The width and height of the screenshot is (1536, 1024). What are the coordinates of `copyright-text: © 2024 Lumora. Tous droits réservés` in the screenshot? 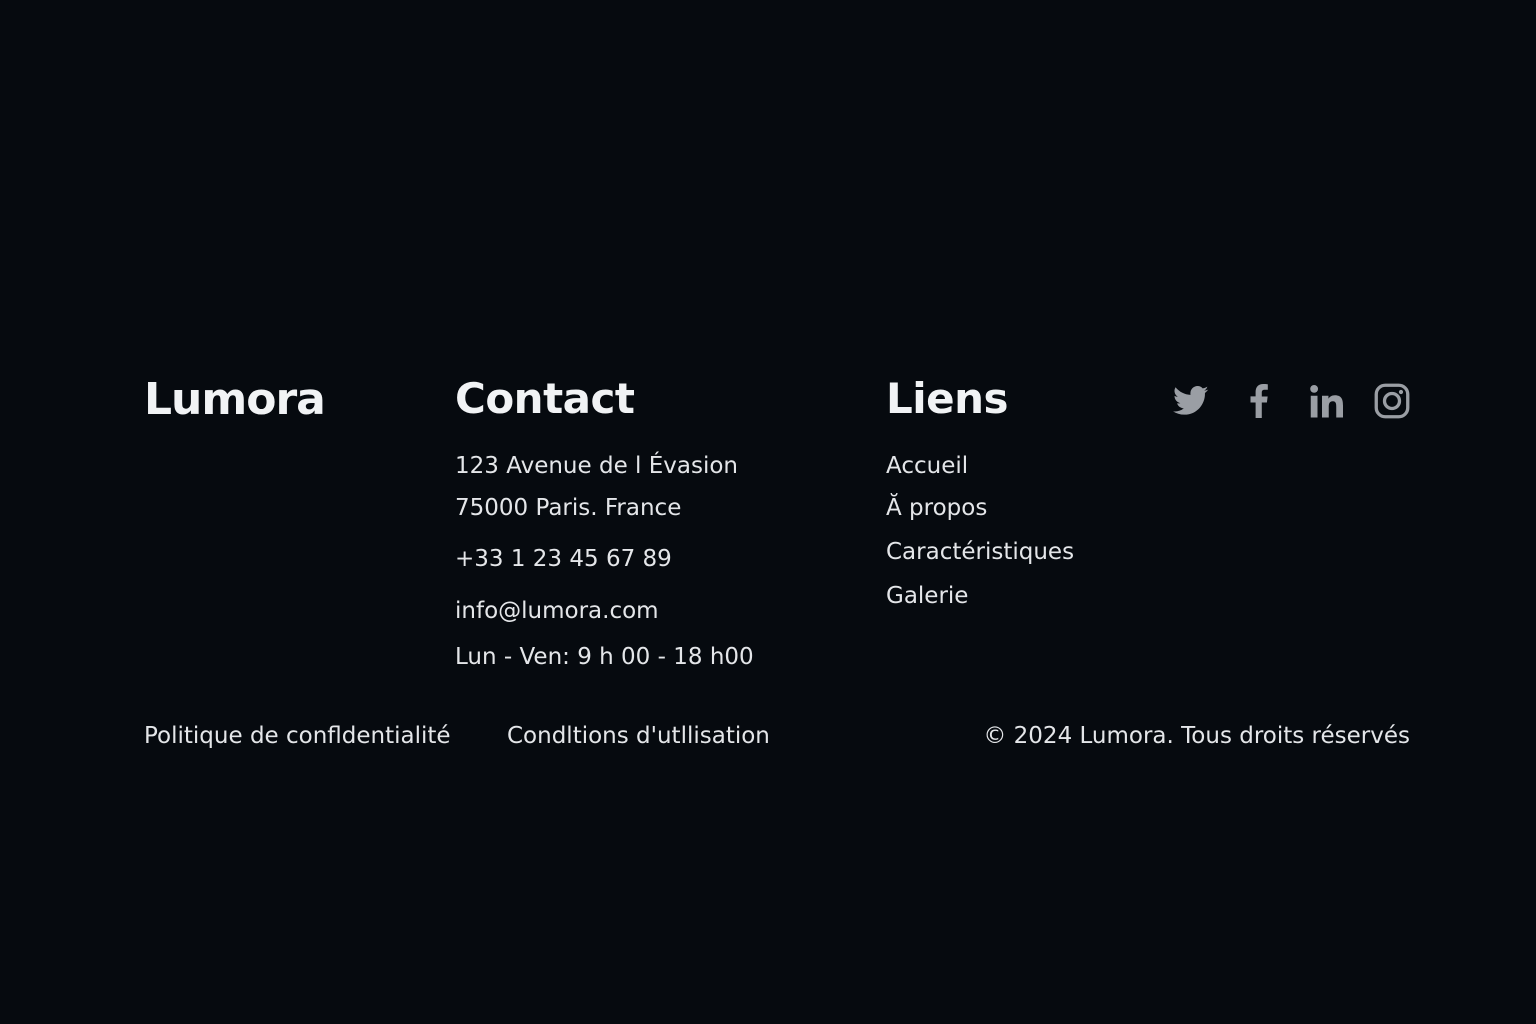 It's located at (1196, 736).